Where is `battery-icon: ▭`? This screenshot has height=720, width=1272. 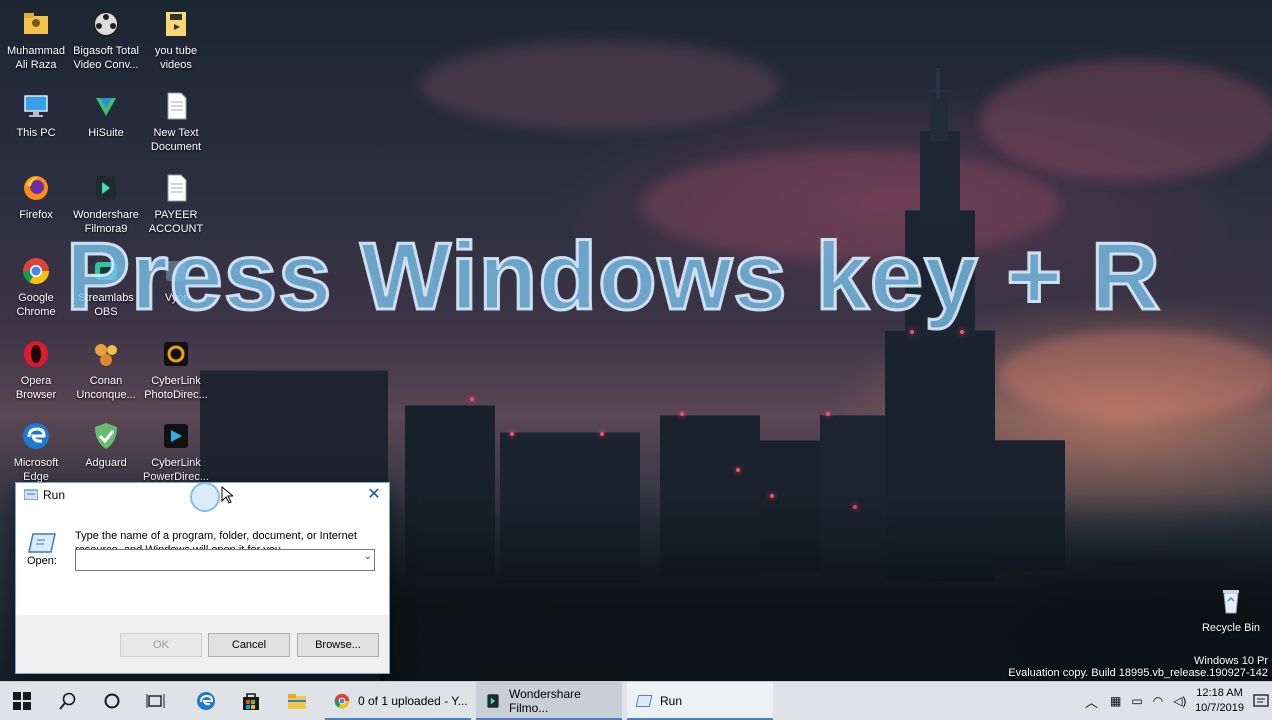
battery-icon: ▭ is located at coordinates (1136, 701).